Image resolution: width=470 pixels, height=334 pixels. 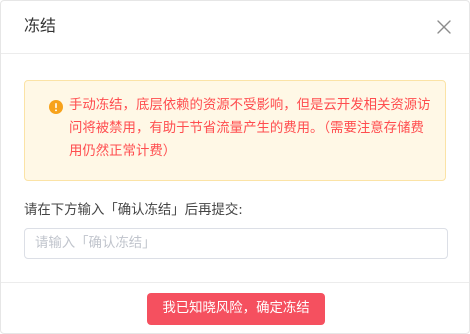 I want to click on input-instruction: 请在下方输入「确认冻结」后再提交:, so click(x=133, y=210).